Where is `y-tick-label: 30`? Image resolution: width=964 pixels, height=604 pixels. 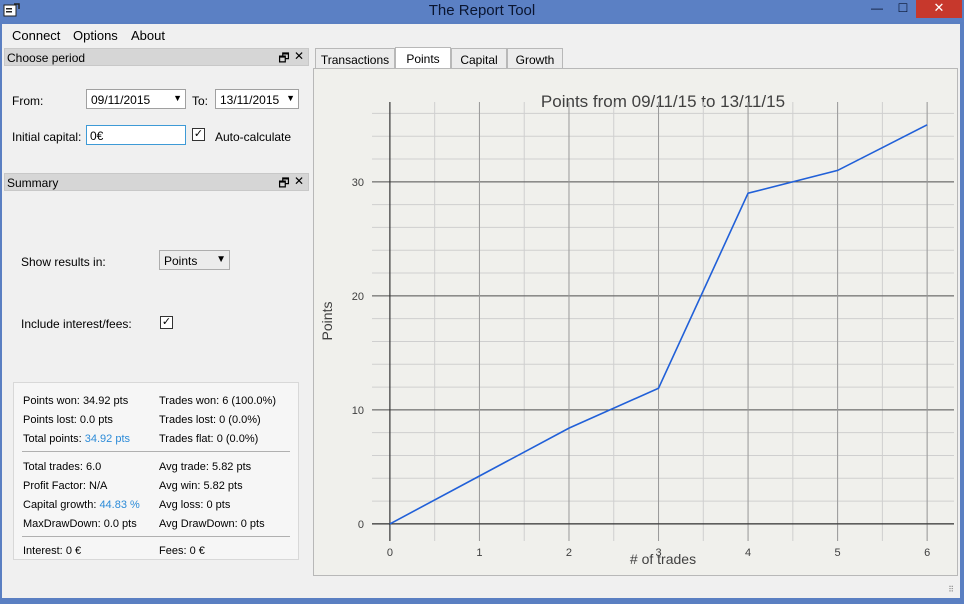 y-tick-label: 30 is located at coordinates (358, 183).